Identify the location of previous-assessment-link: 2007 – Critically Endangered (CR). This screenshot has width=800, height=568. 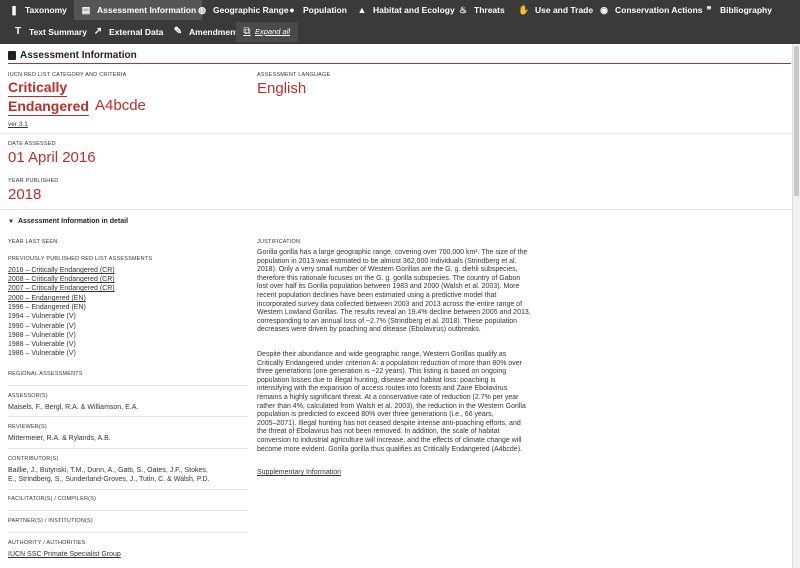
(61, 288).